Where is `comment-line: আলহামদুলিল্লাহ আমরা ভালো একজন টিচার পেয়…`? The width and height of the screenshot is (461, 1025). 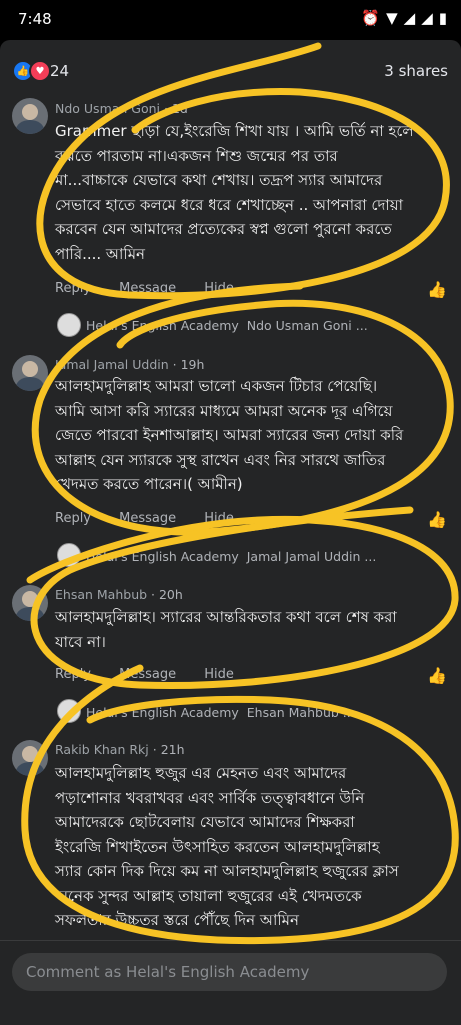
comment-line: আলহামদুলিল্লাহ আমরা ভালো একজন টিচার পেয়… is located at coordinates (216, 386).